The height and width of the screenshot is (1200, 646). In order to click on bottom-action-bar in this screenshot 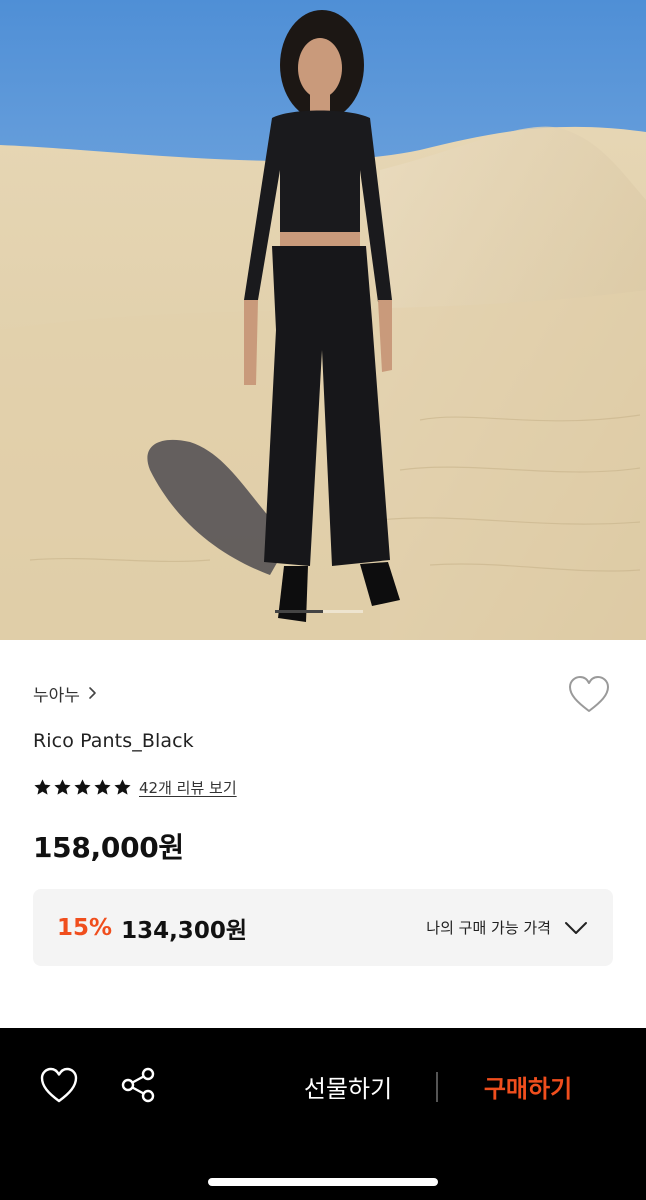, I will do `click(323, 1114)`.